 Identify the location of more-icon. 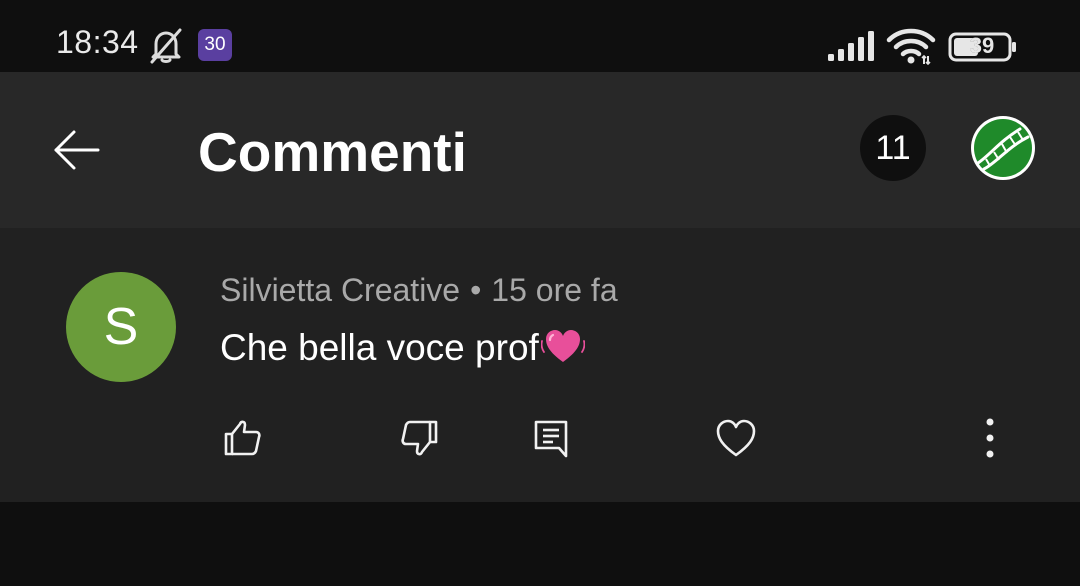
(990, 438).